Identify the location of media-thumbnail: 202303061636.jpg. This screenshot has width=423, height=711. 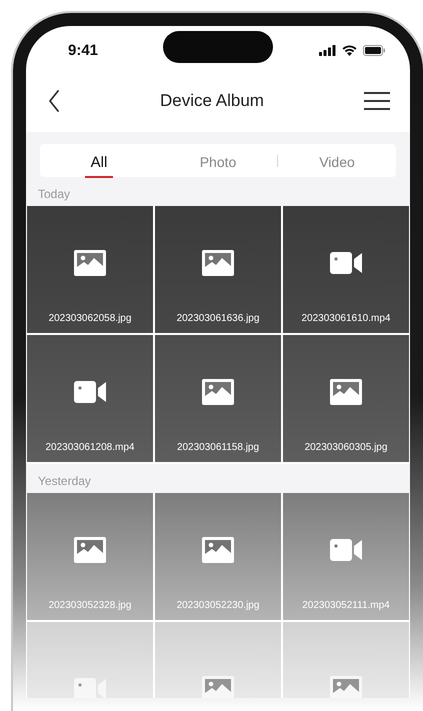
(218, 269).